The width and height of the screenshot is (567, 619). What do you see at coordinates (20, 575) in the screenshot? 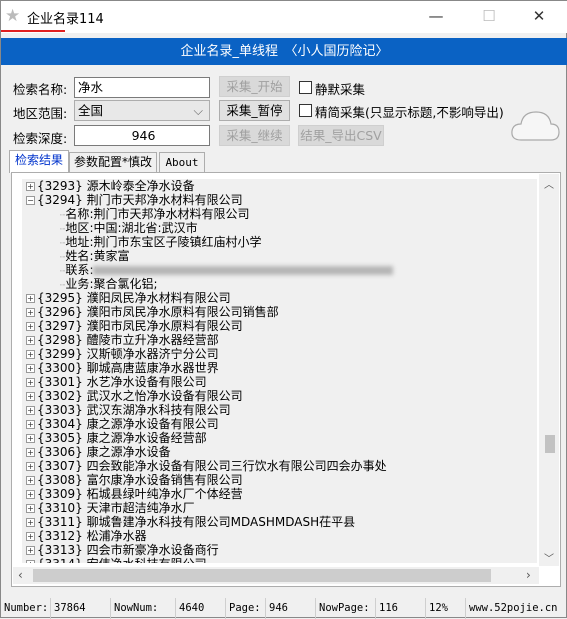
I see `scroll-left-icon: ‹` at bounding box center [20, 575].